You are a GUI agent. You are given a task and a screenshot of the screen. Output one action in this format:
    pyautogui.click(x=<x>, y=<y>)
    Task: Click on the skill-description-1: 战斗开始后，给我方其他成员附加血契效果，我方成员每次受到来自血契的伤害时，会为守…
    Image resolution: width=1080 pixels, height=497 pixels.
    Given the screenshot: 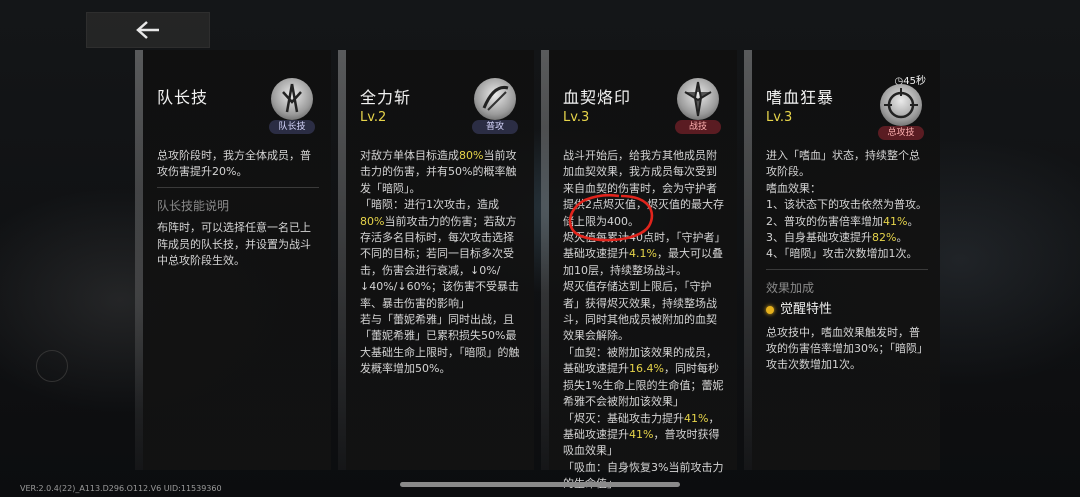 What is the action you would take?
    pyautogui.click(x=643, y=188)
    